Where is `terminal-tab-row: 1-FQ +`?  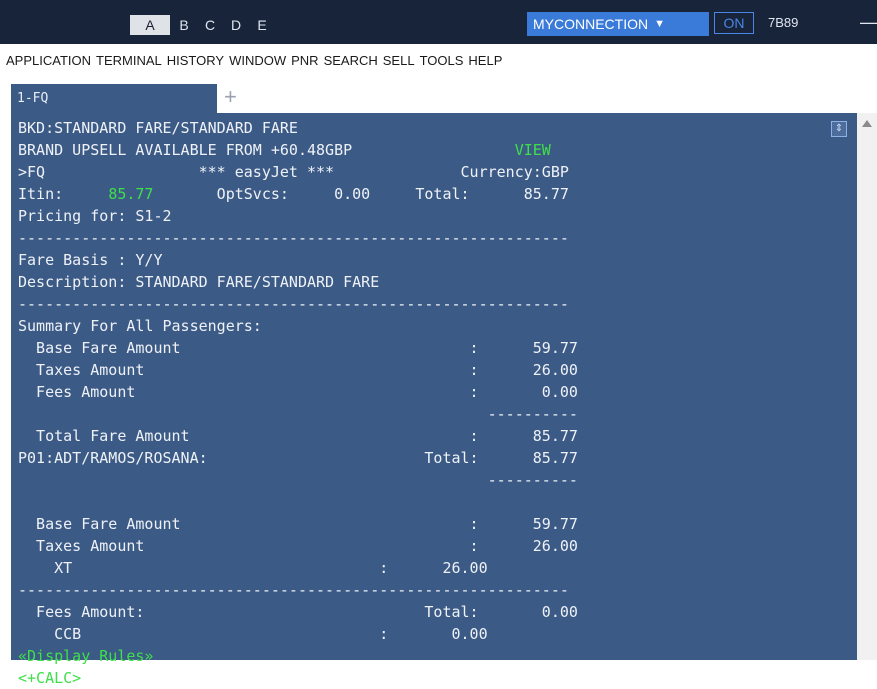
terminal-tab-row: 1-FQ + is located at coordinates (438, 99).